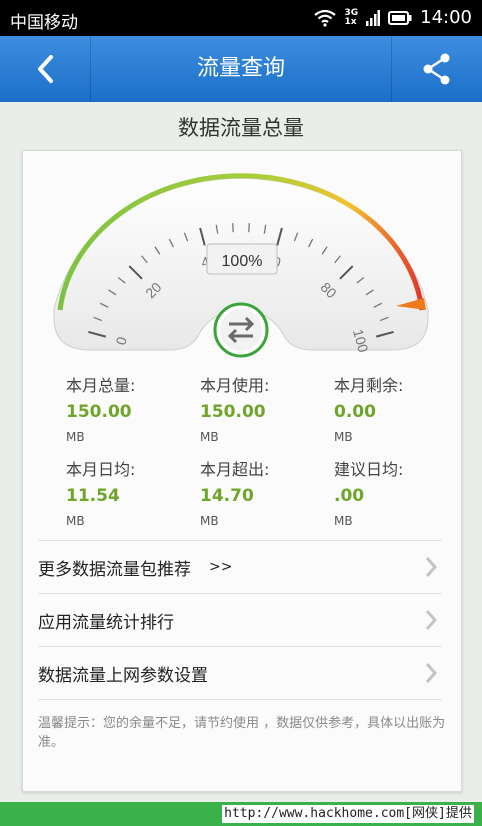  What do you see at coordinates (240, 566) in the screenshot?
I see `menu-item-more-packages: 更多数据流量包推荐 >>` at bounding box center [240, 566].